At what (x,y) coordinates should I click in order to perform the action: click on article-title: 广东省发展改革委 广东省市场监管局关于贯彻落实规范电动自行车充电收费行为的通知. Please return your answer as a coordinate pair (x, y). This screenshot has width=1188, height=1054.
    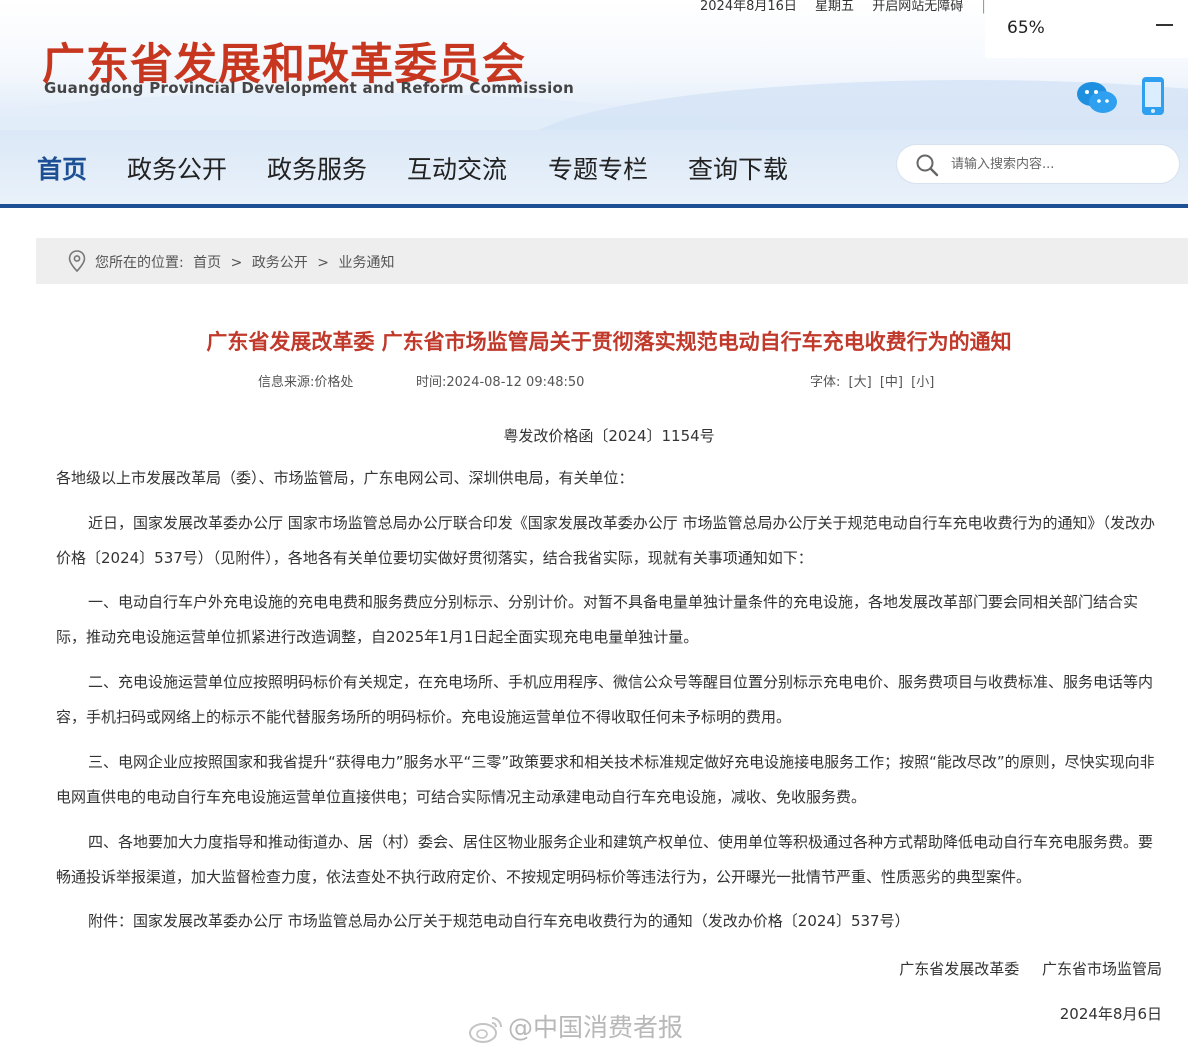
    Looking at the image, I should click on (609, 342).